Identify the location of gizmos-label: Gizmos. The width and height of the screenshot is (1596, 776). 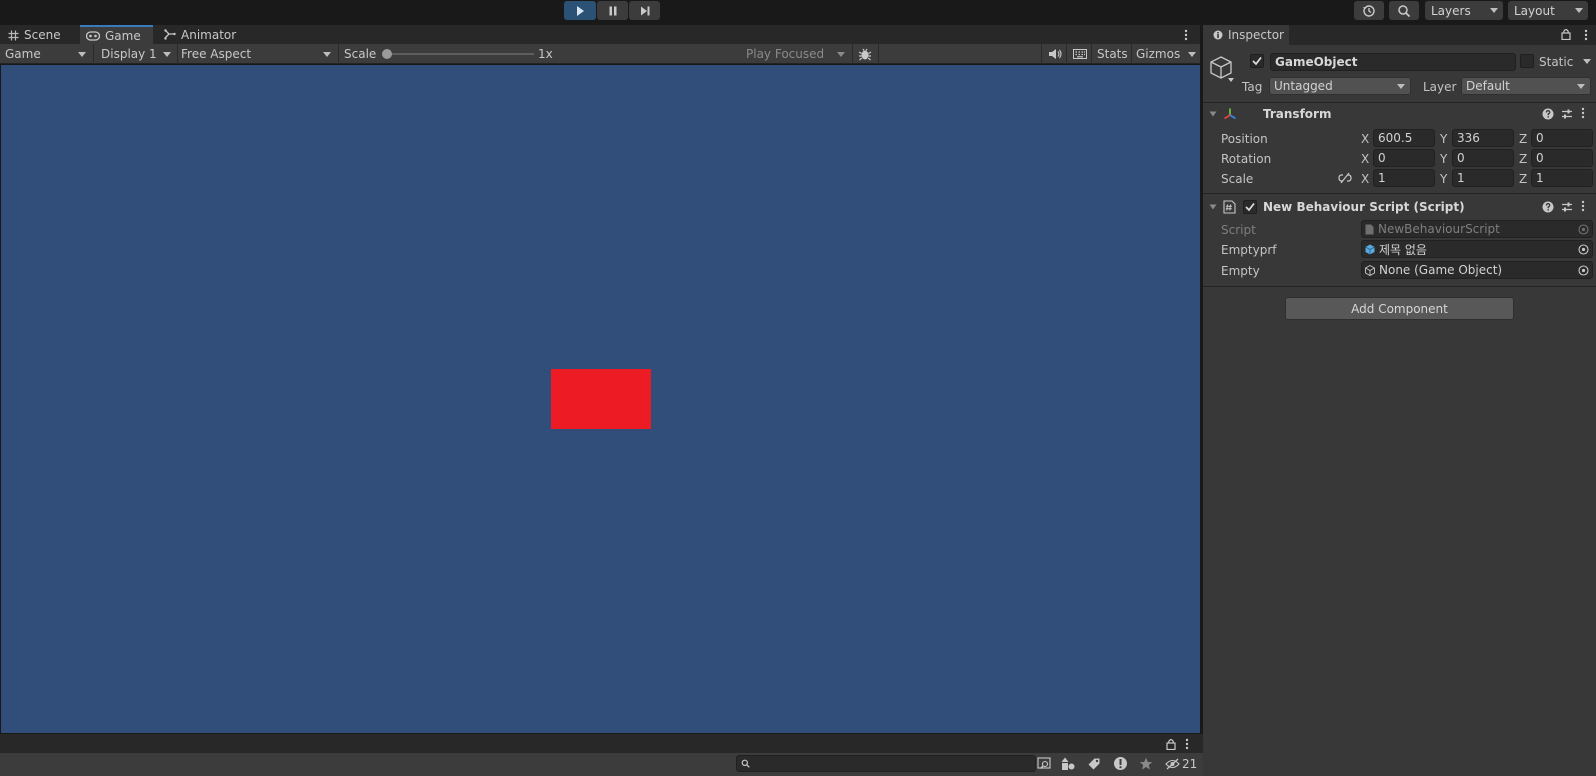
(1158, 54).